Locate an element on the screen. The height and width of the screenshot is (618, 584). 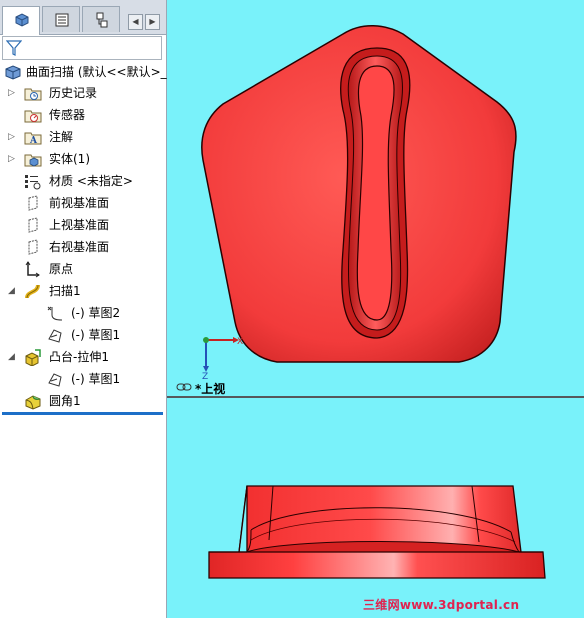
tree-item-label: (-) 草图2 is located at coordinates (96, 313).